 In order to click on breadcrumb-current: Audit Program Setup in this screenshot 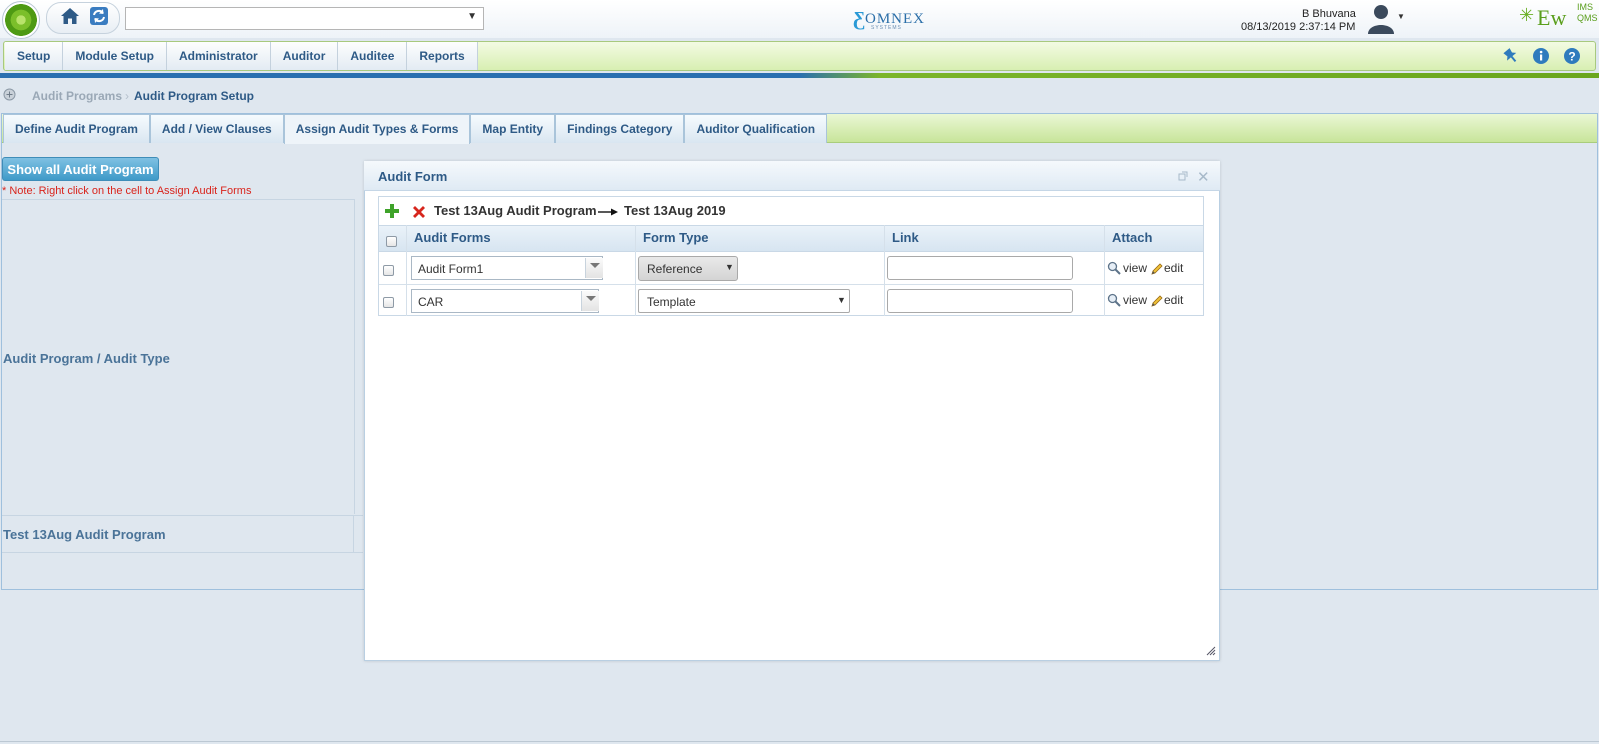, I will do `click(194, 96)`.